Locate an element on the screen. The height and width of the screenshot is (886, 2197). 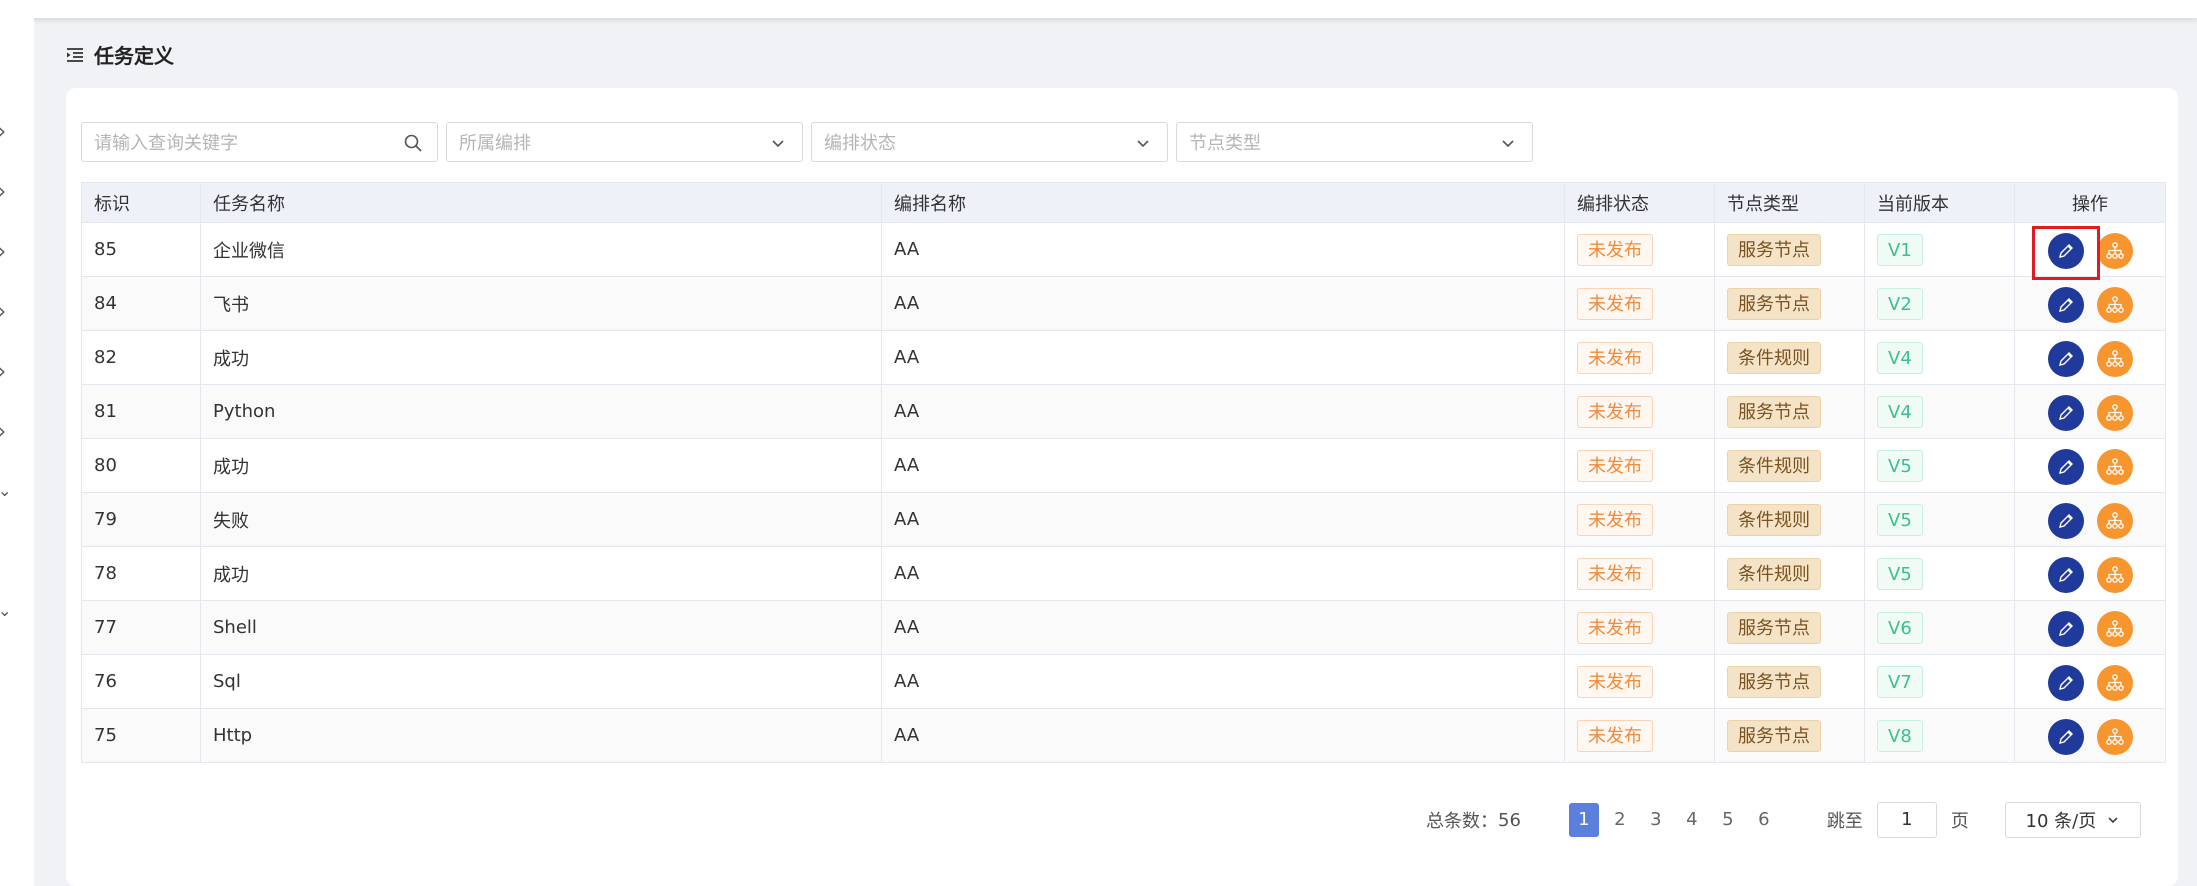
cell-version: V8 is located at coordinates (1939, 735).